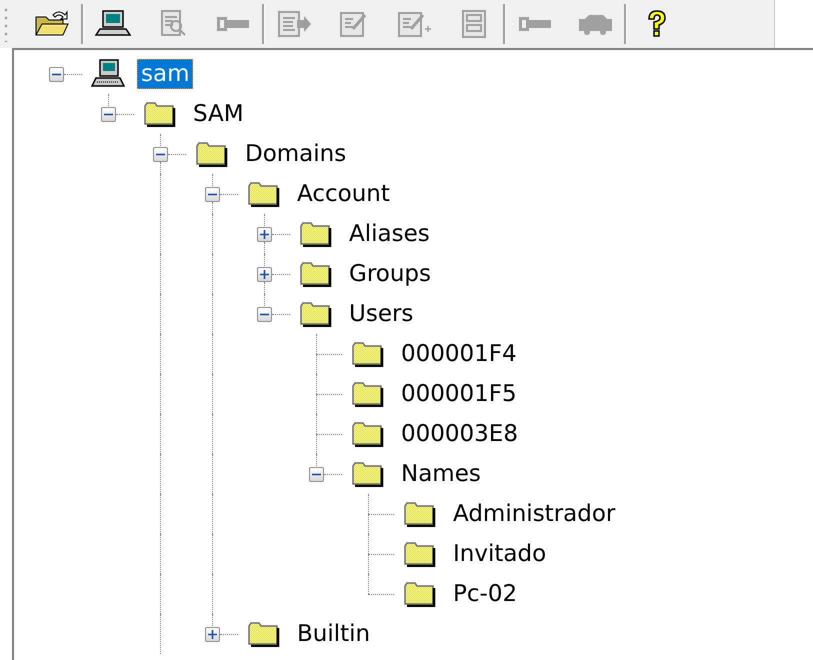  Describe the element at coordinates (295, 154) in the screenshot. I see `tree-item: Domains` at that location.